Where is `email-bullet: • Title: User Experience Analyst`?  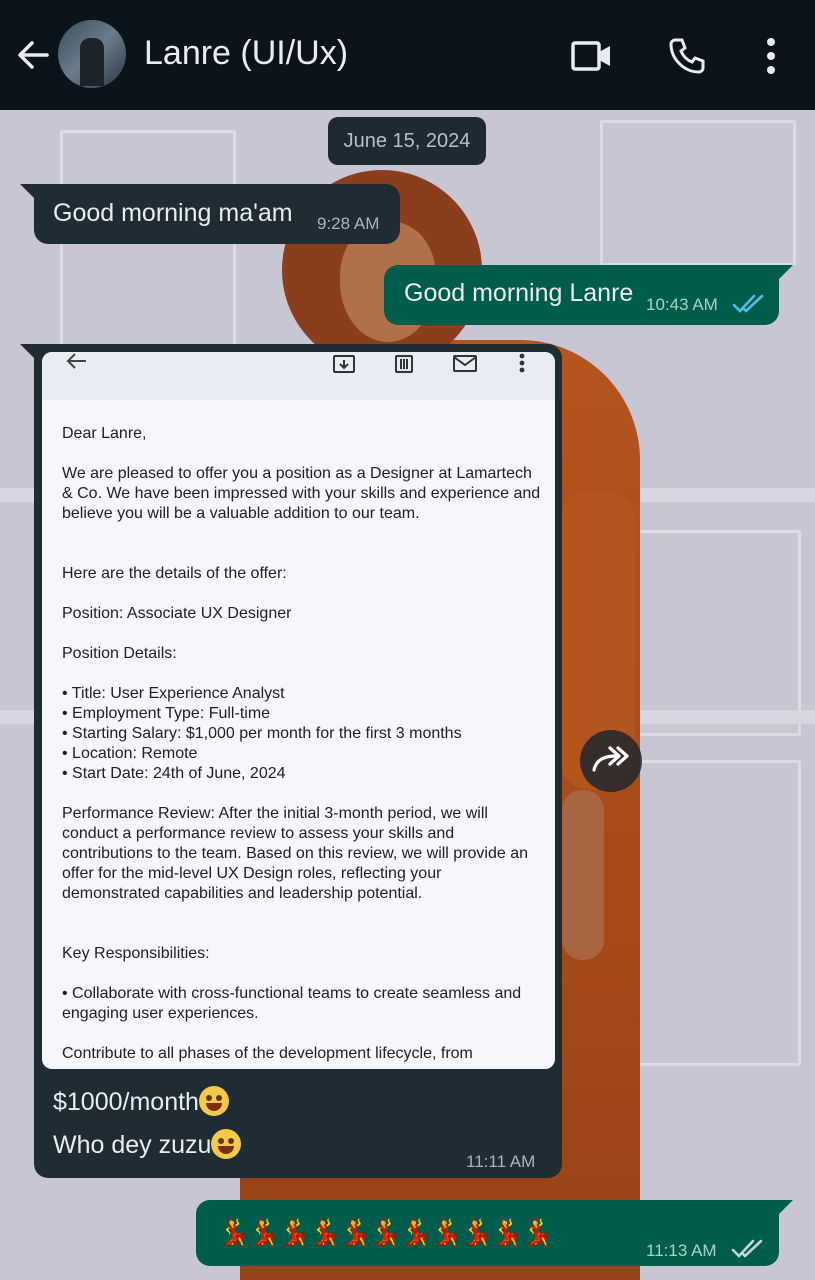
email-bullet: • Title: User Experience Analyst is located at coordinates (173, 693).